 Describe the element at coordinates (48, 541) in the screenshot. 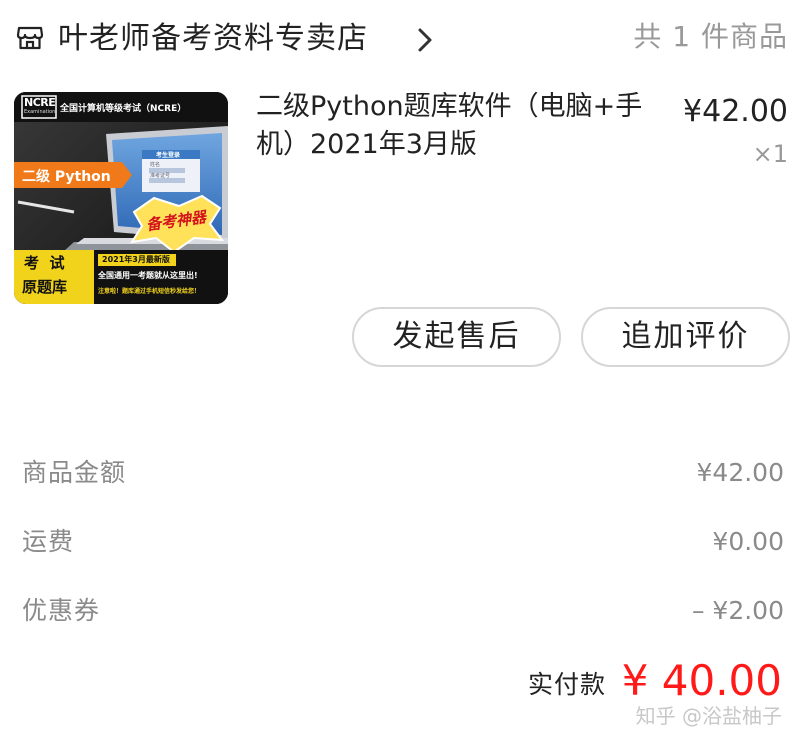

I see `shipping-label: 运费` at that location.